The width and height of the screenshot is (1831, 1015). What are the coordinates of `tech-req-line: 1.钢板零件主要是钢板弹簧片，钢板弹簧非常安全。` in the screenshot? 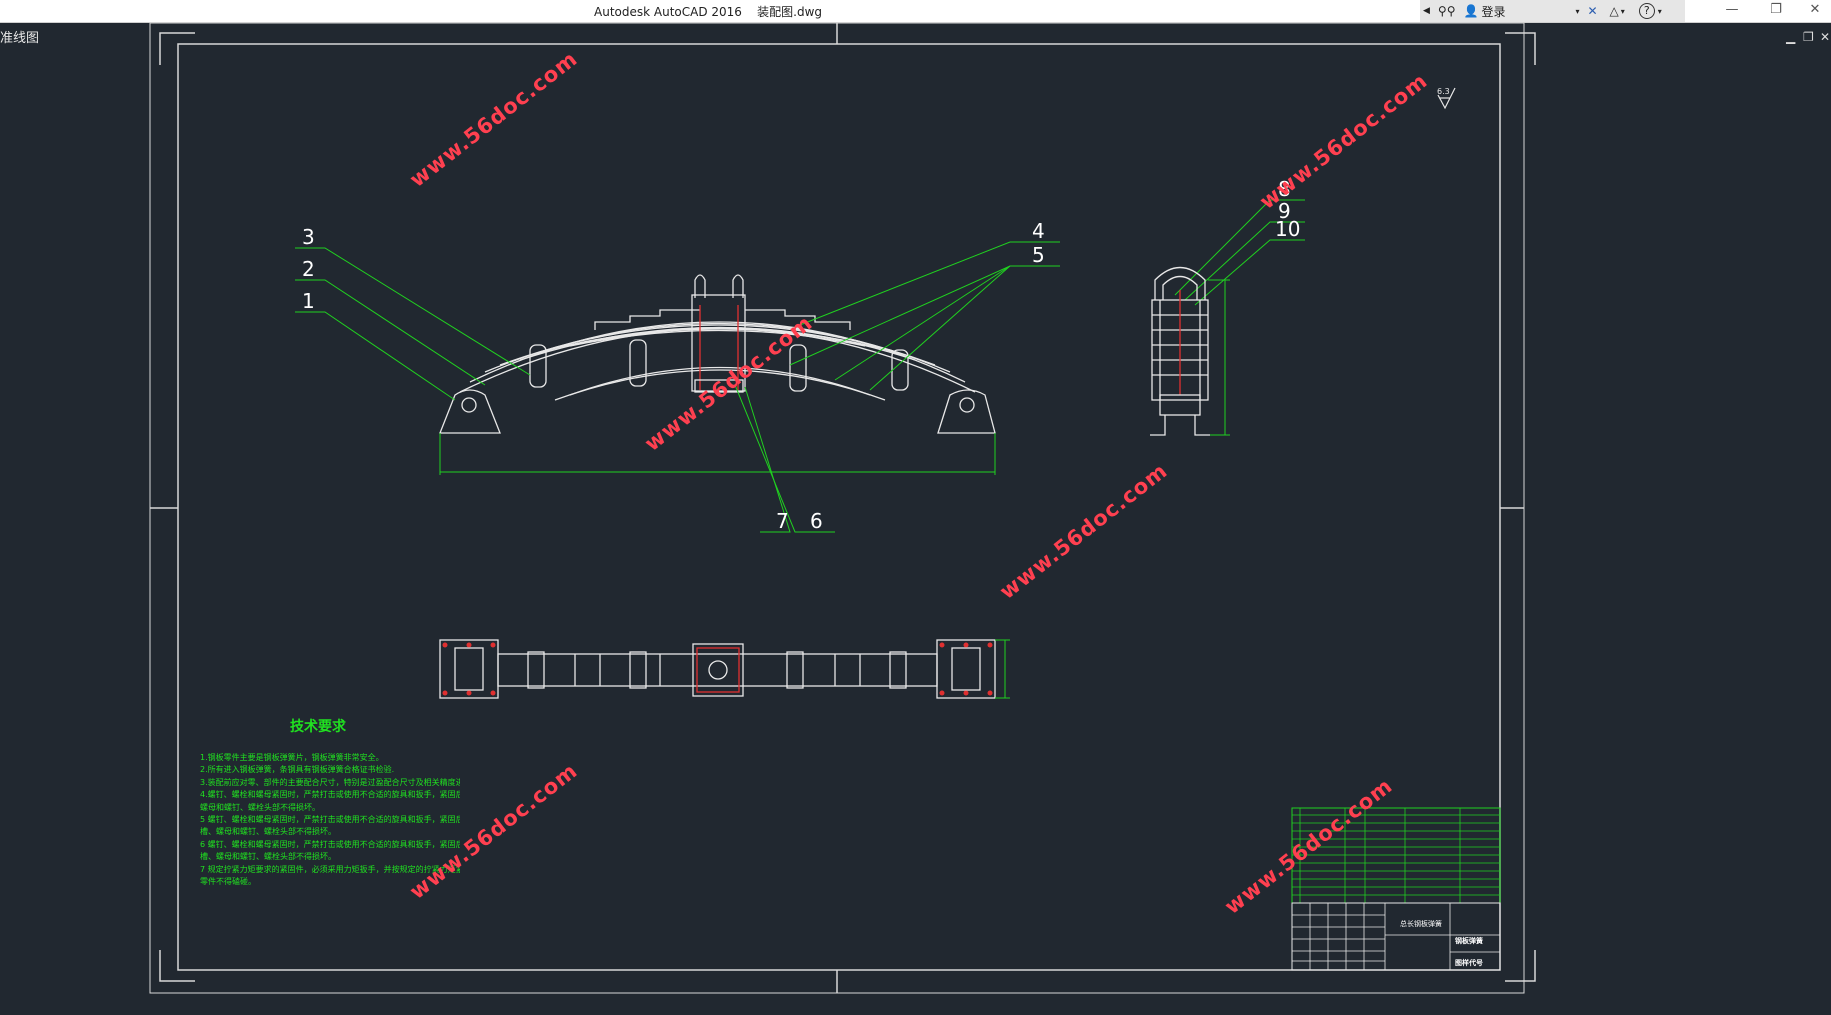 It's located at (292, 757).